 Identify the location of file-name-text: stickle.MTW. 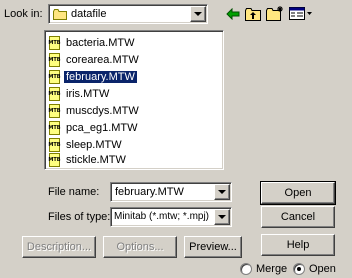
(96, 160).